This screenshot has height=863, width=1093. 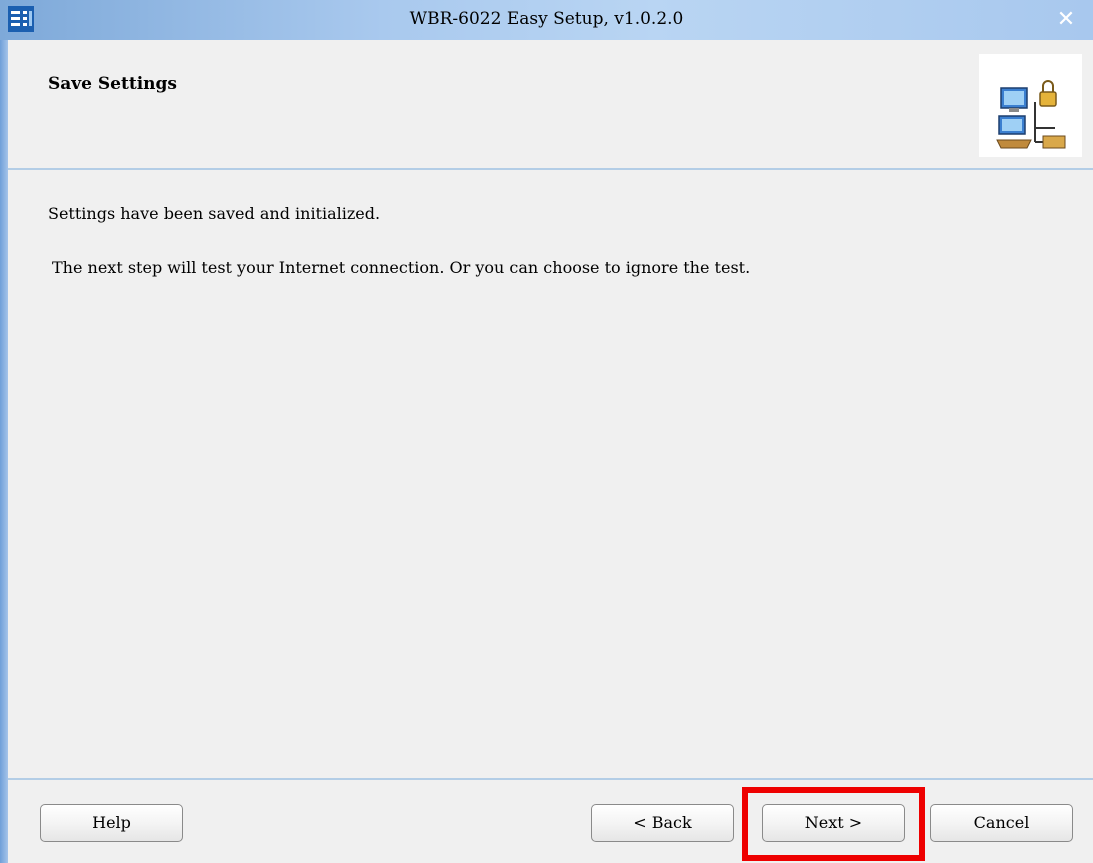 I want to click on next-button: Next >, so click(x=833, y=823).